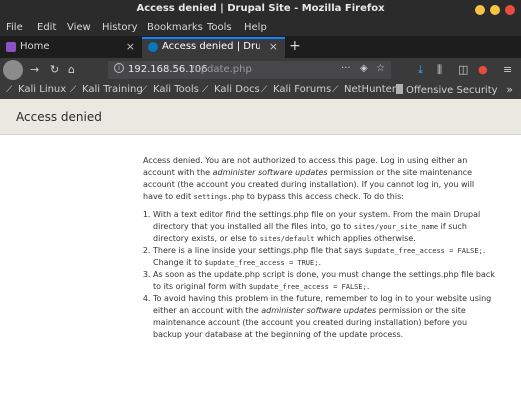 The image size is (521, 415). I want to click on page-title: Access denied, so click(59, 117).